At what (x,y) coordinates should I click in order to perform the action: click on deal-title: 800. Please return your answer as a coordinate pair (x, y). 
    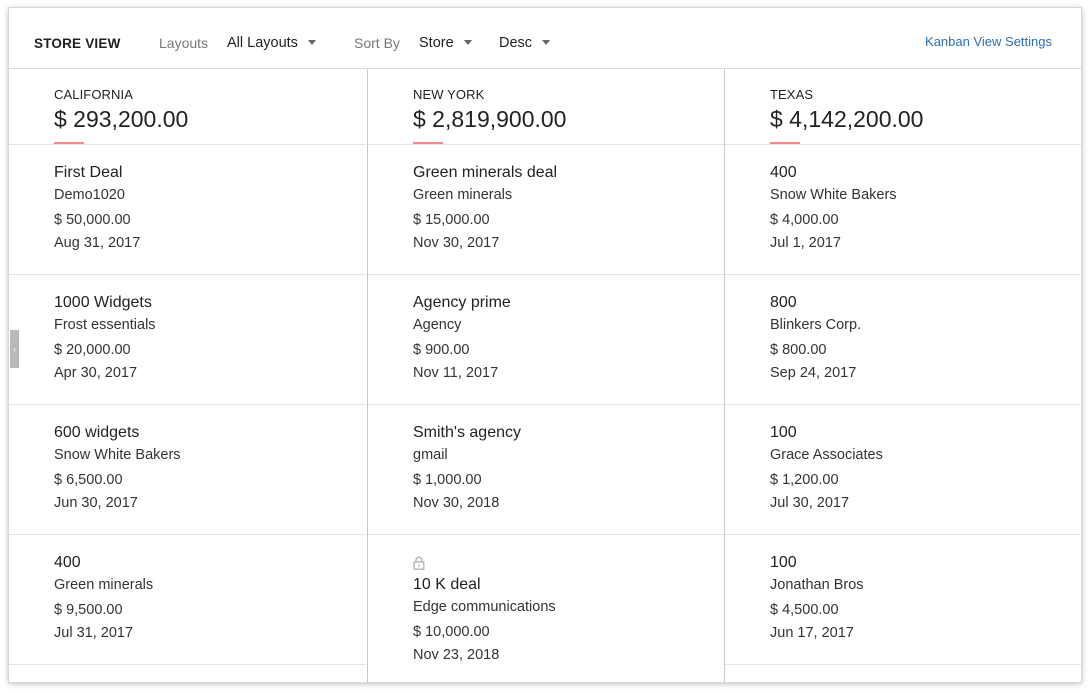
    Looking at the image, I should click on (783, 303).